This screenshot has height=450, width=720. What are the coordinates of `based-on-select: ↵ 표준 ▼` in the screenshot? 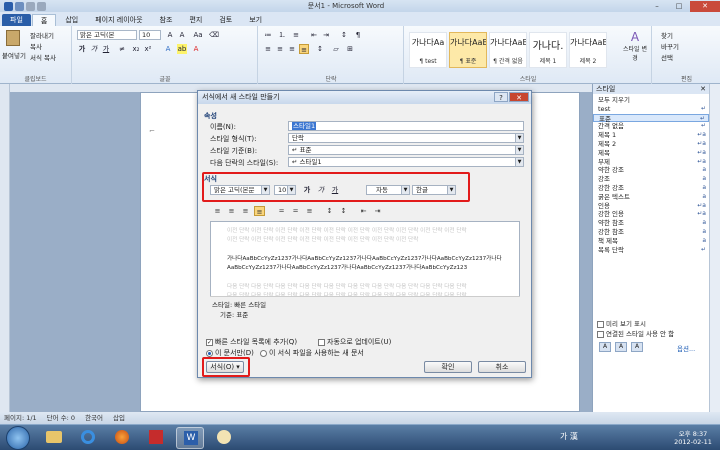 It's located at (406, 150).